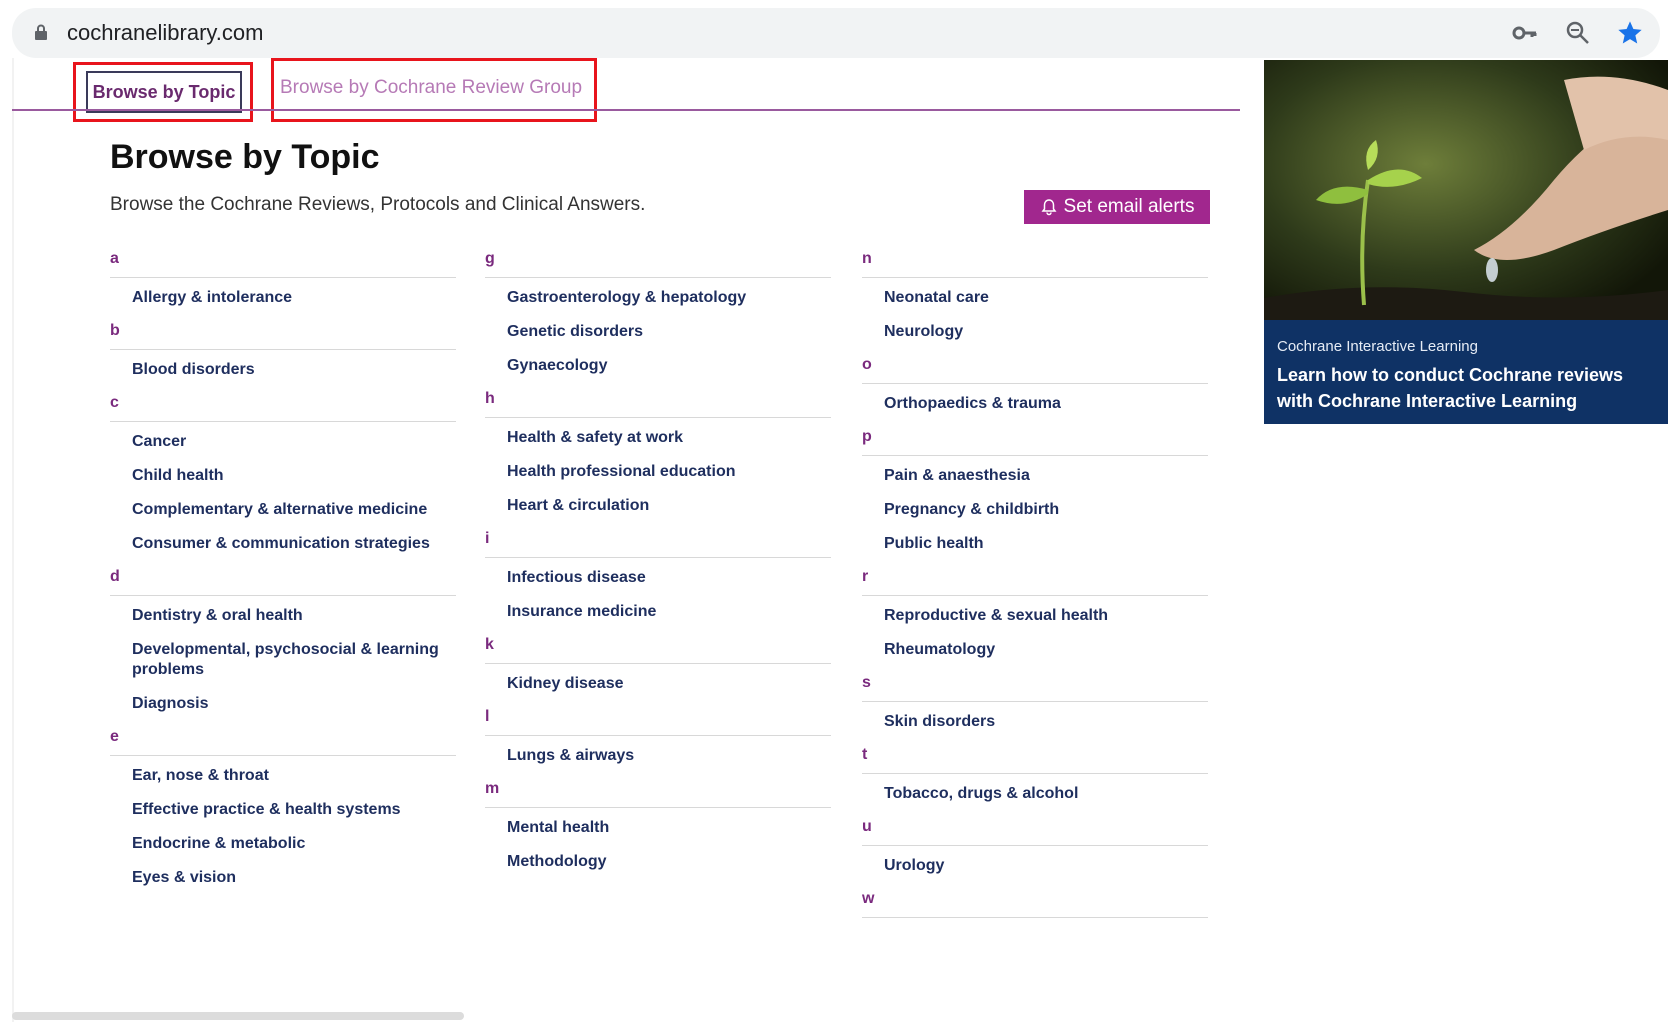 The image size is (1668, 1022). What do you see at coordinates (1035, 832) in the screenshot?
I see `letter-heading: u` at bounding box center [1035, 832].